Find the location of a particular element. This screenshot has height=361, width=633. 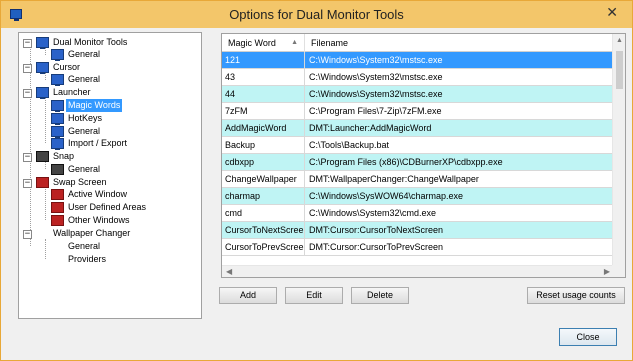

edit-button: Edit is located at coordinates (314, 295).